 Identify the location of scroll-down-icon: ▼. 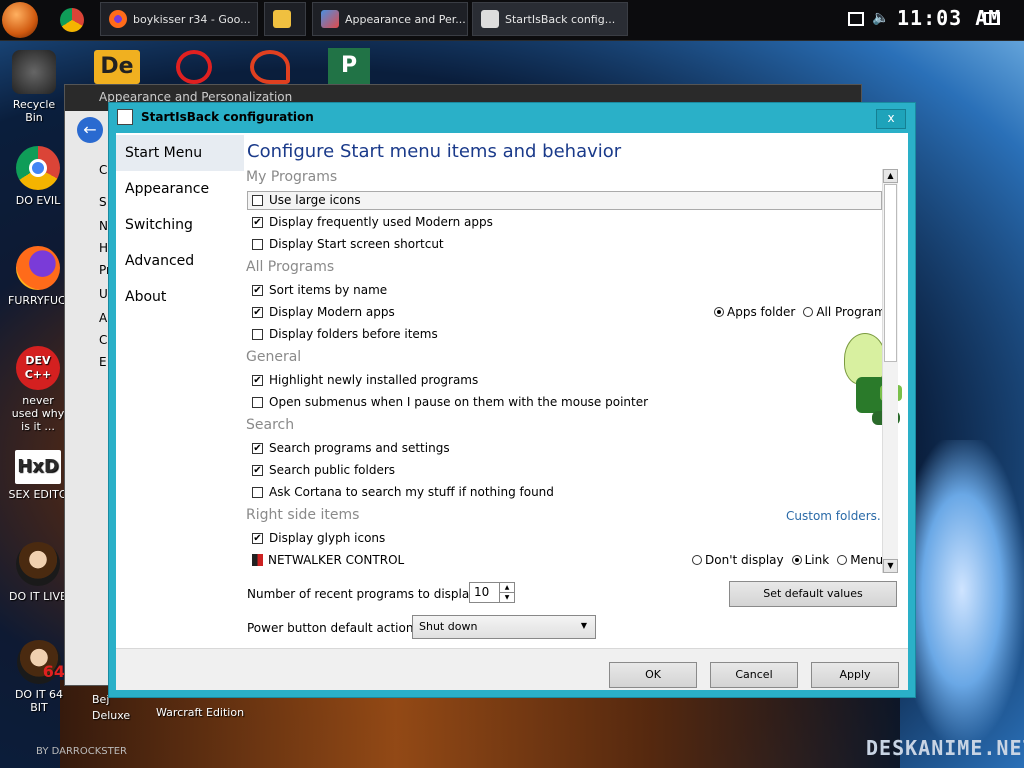
(890, 566).